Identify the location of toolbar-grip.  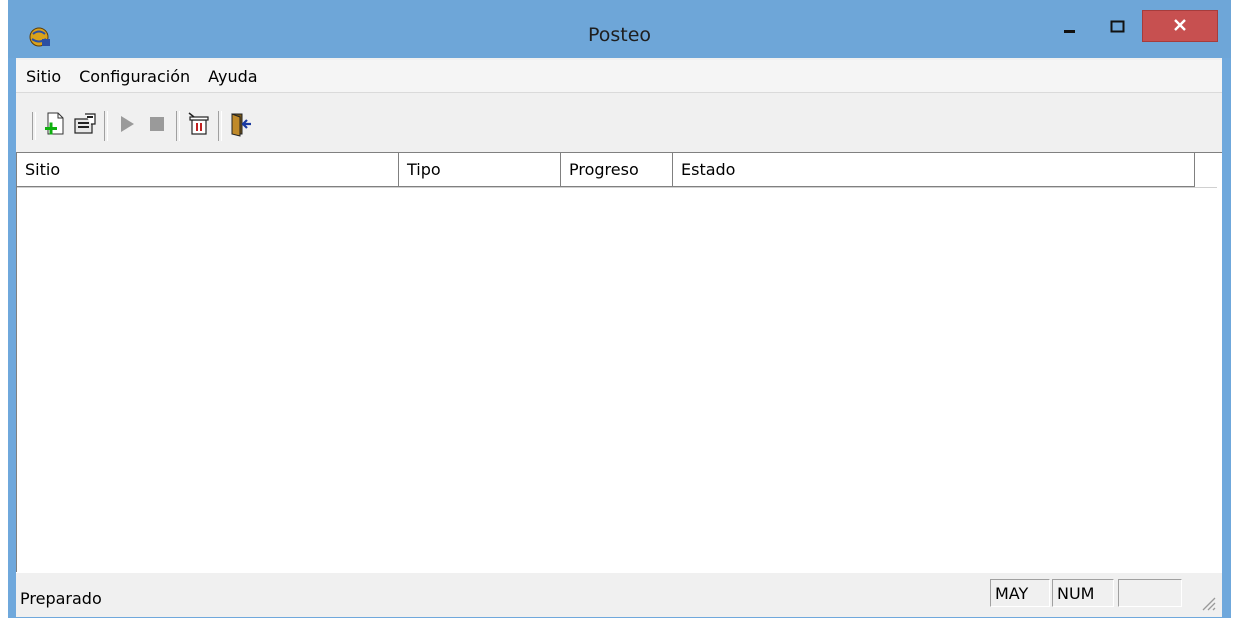
(34, 126).